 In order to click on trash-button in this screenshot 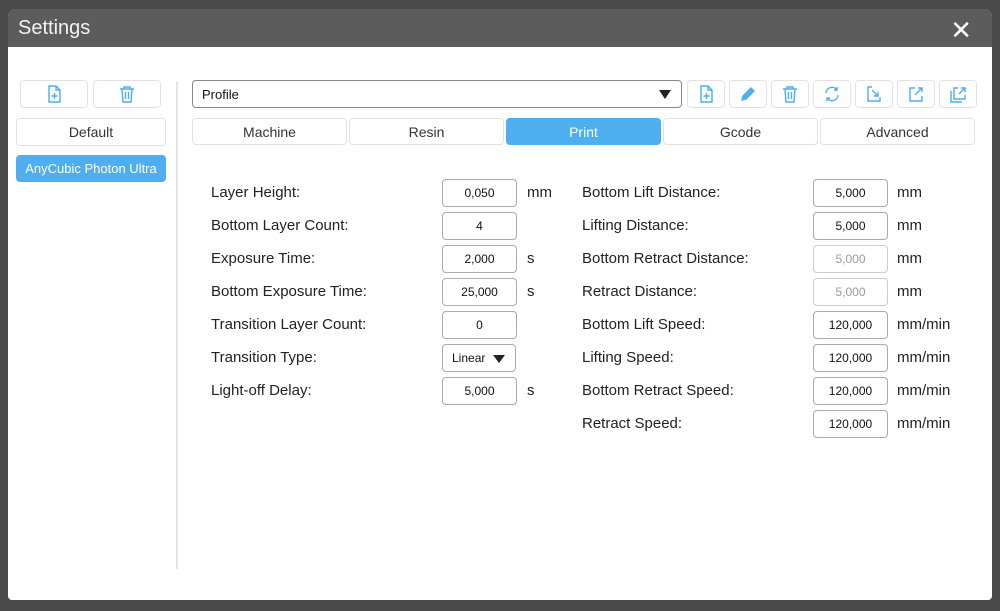, I will do `click(790, 94)`.